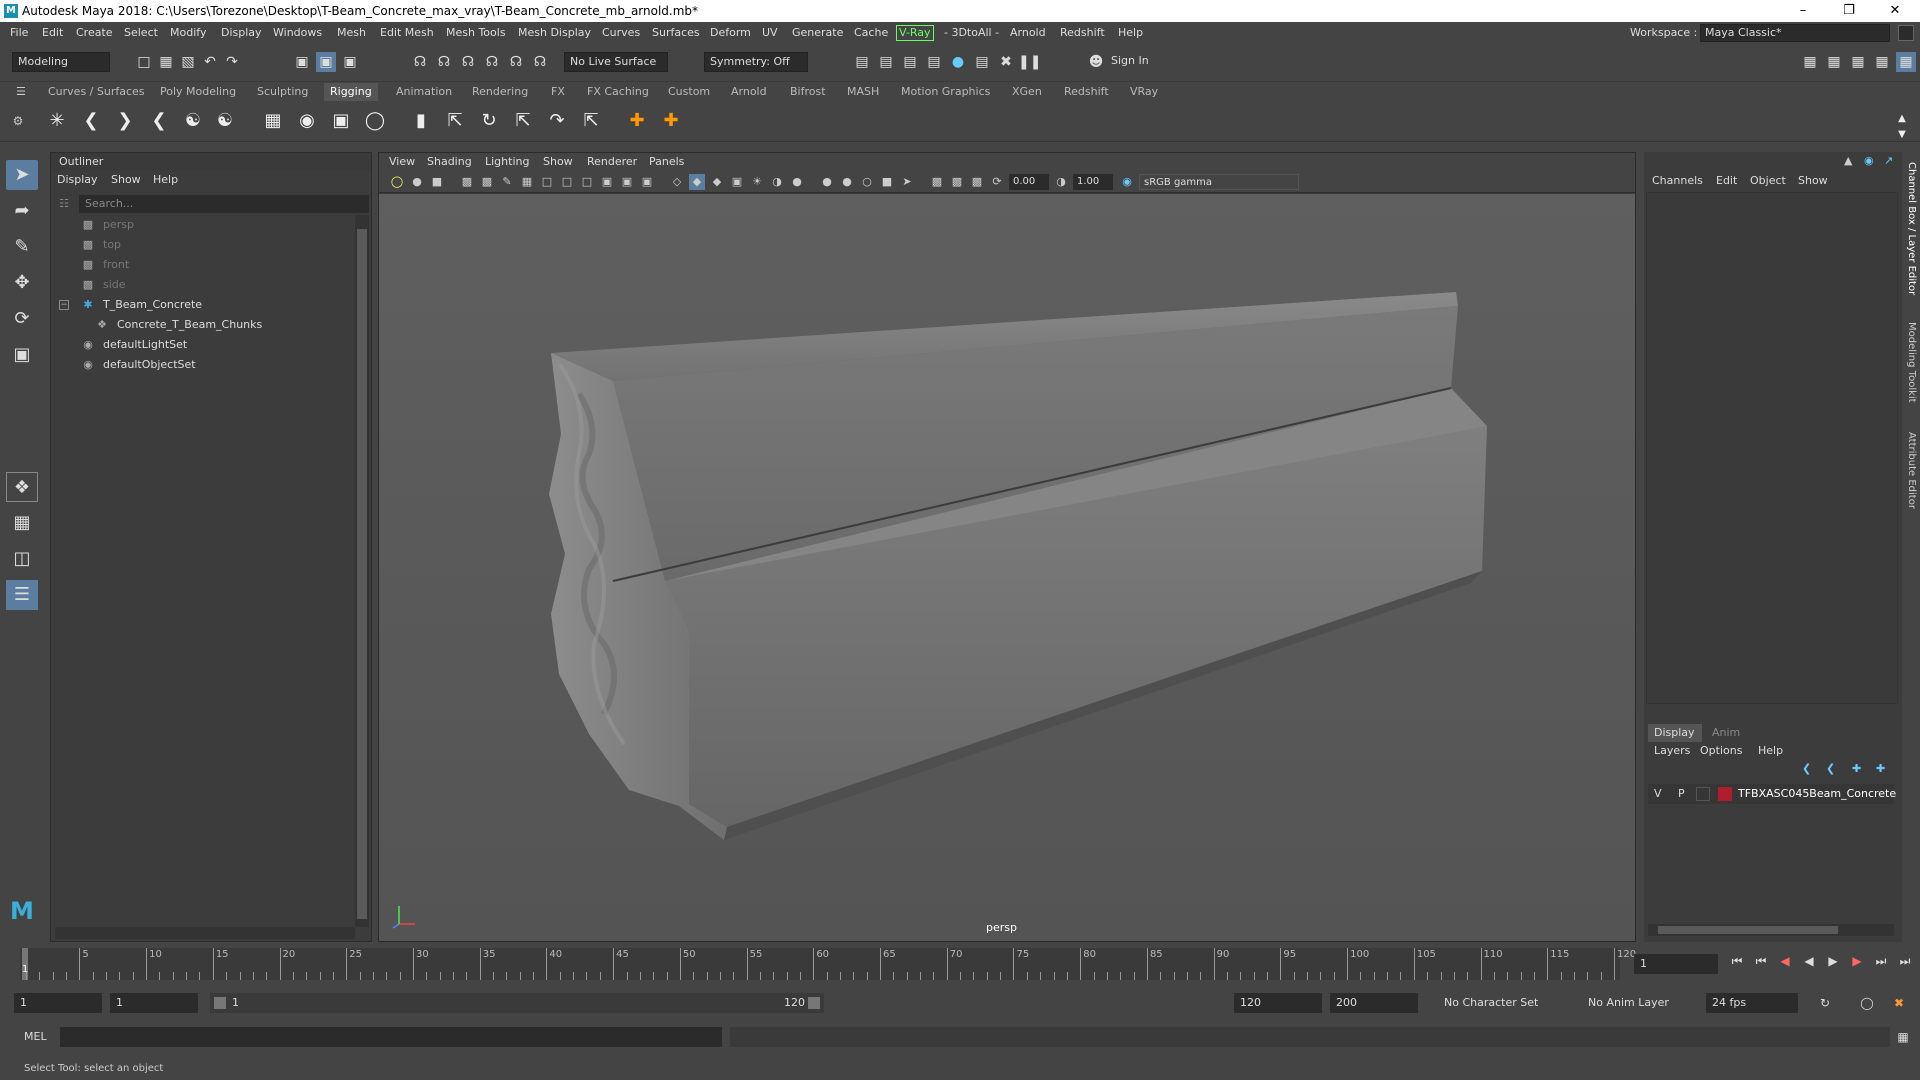  What do you see at coordinates (1144, 91) in the screenshot?
I see `shelf-tab-vray: VRay` at bounding box center [1144, 91].